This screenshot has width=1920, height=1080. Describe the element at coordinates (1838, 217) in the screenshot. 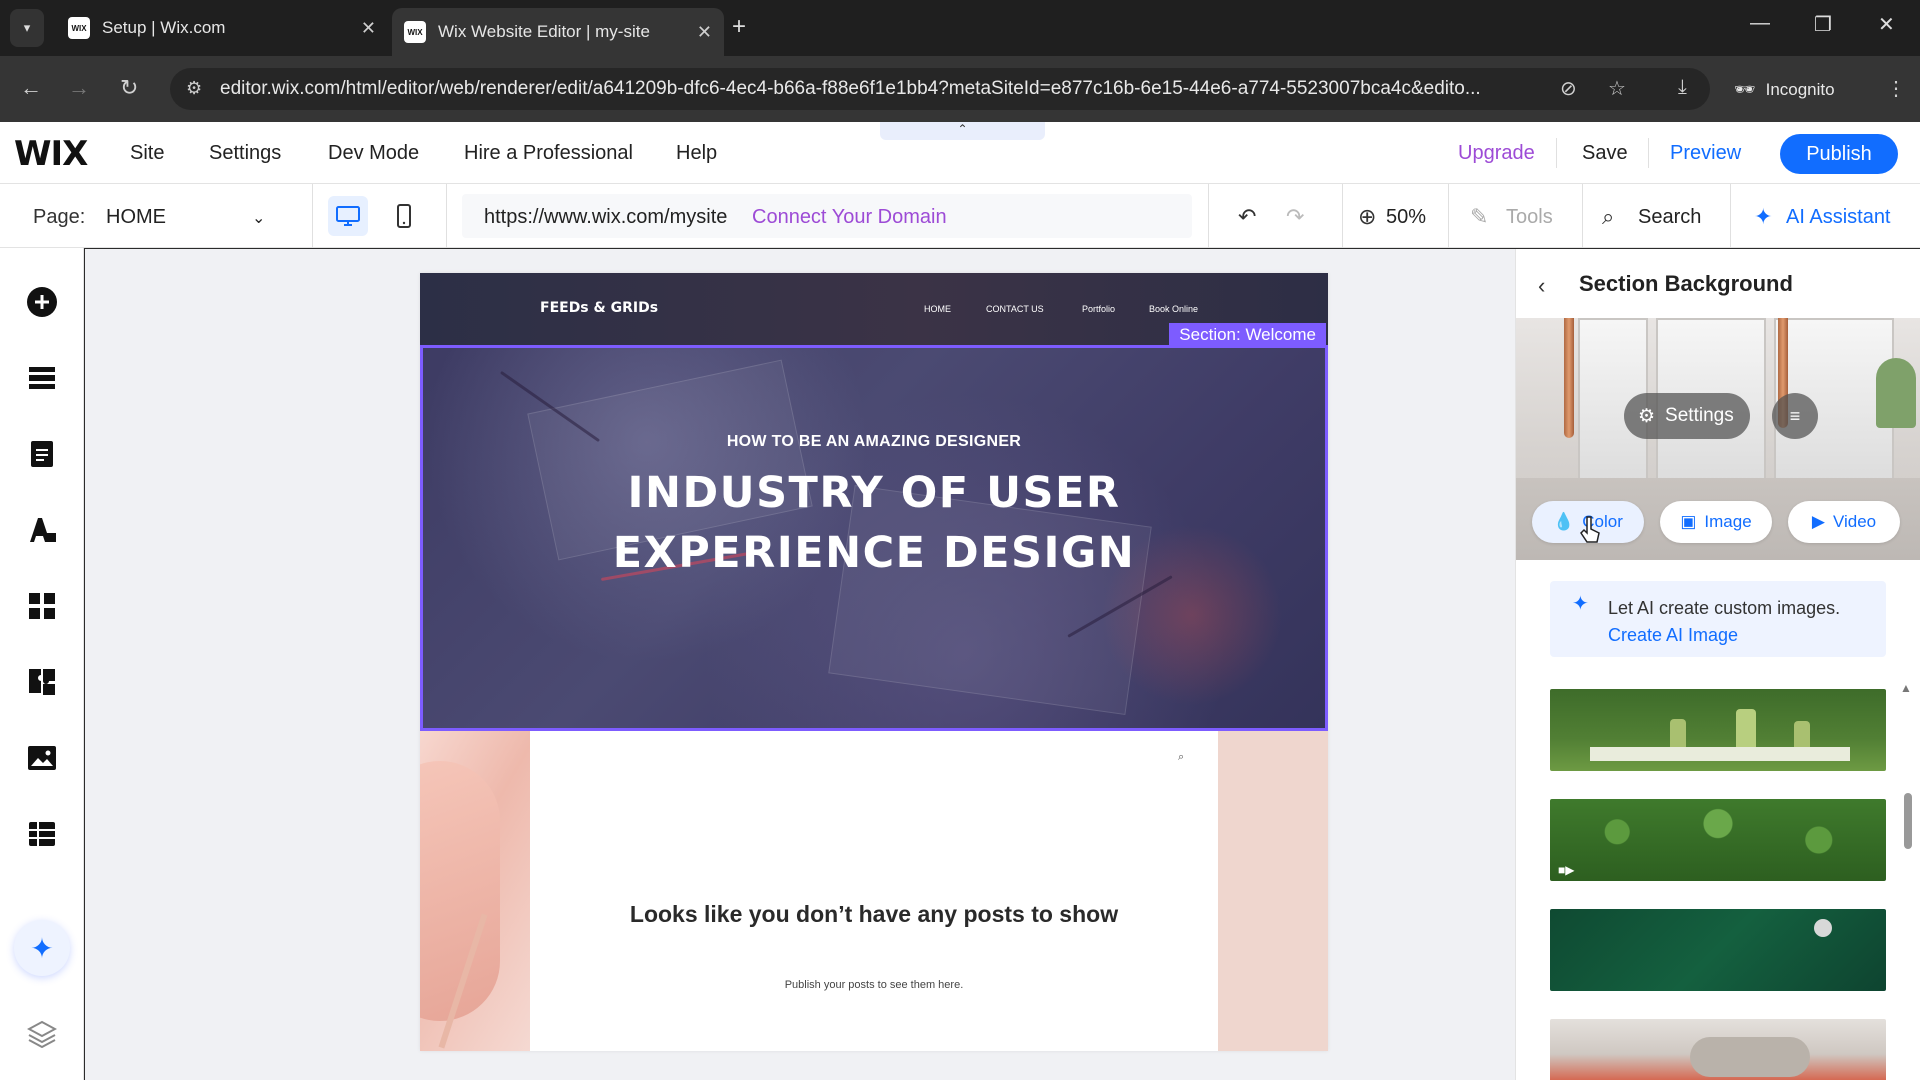

I see `ai-assistant-button: AI Assistant` at that location.